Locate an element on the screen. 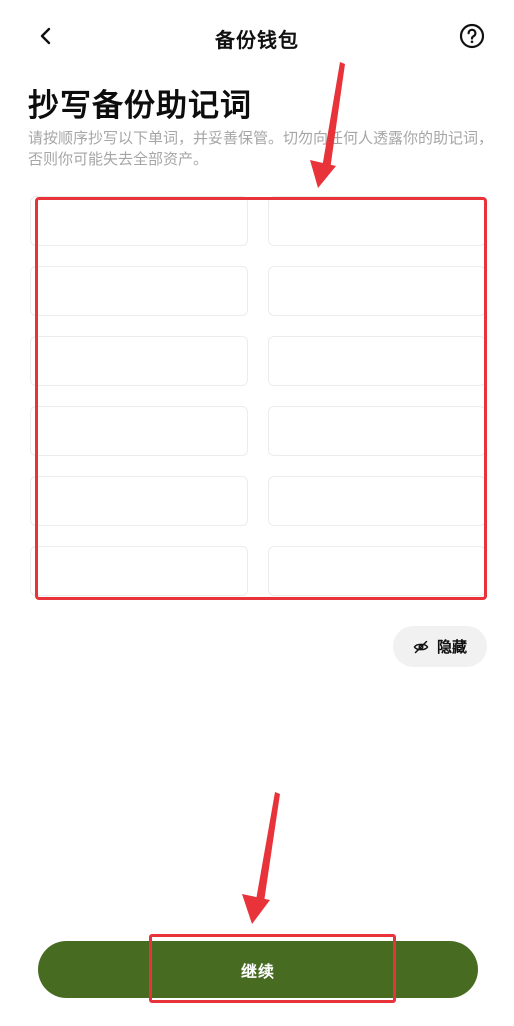  app-header: 备份钱包 is located at coordinates (257, 36).